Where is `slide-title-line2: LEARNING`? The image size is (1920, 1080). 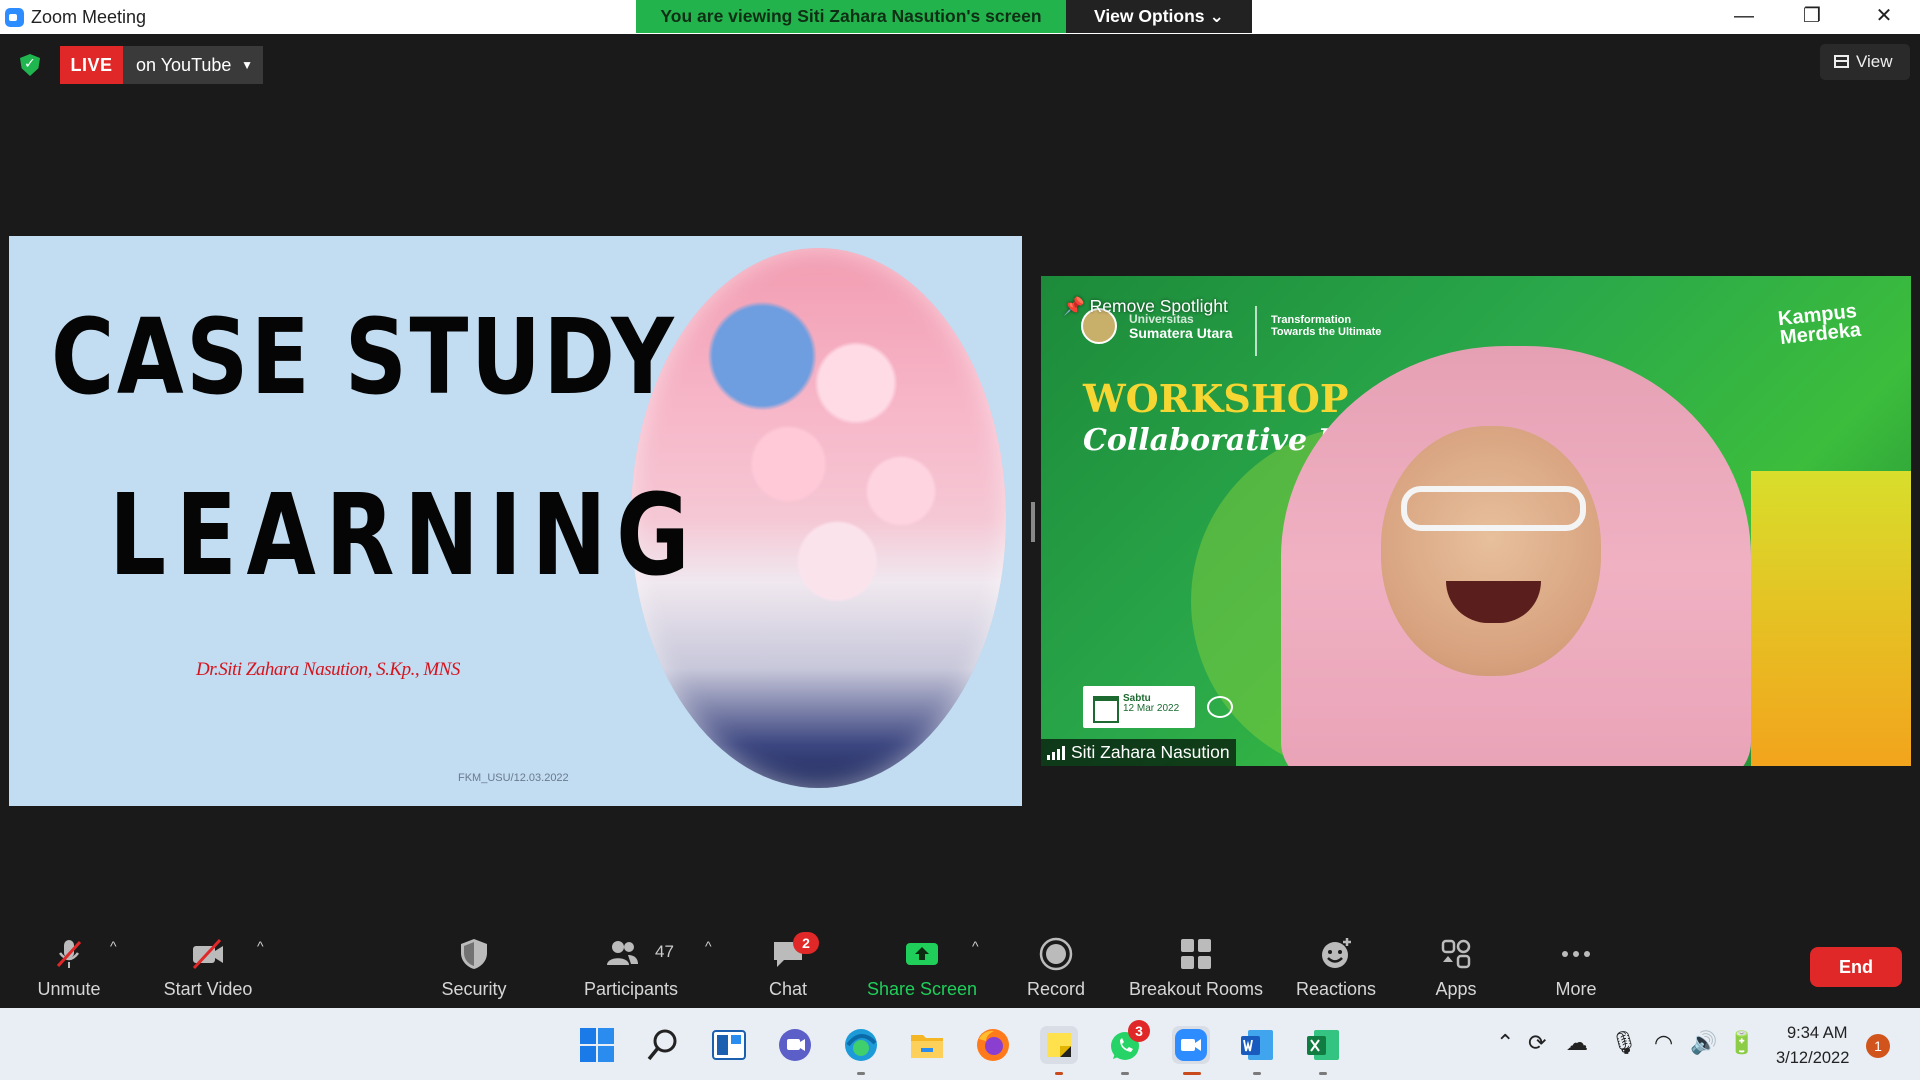
slide-title-line2: LEARNING is located at coordinates (404, 536).